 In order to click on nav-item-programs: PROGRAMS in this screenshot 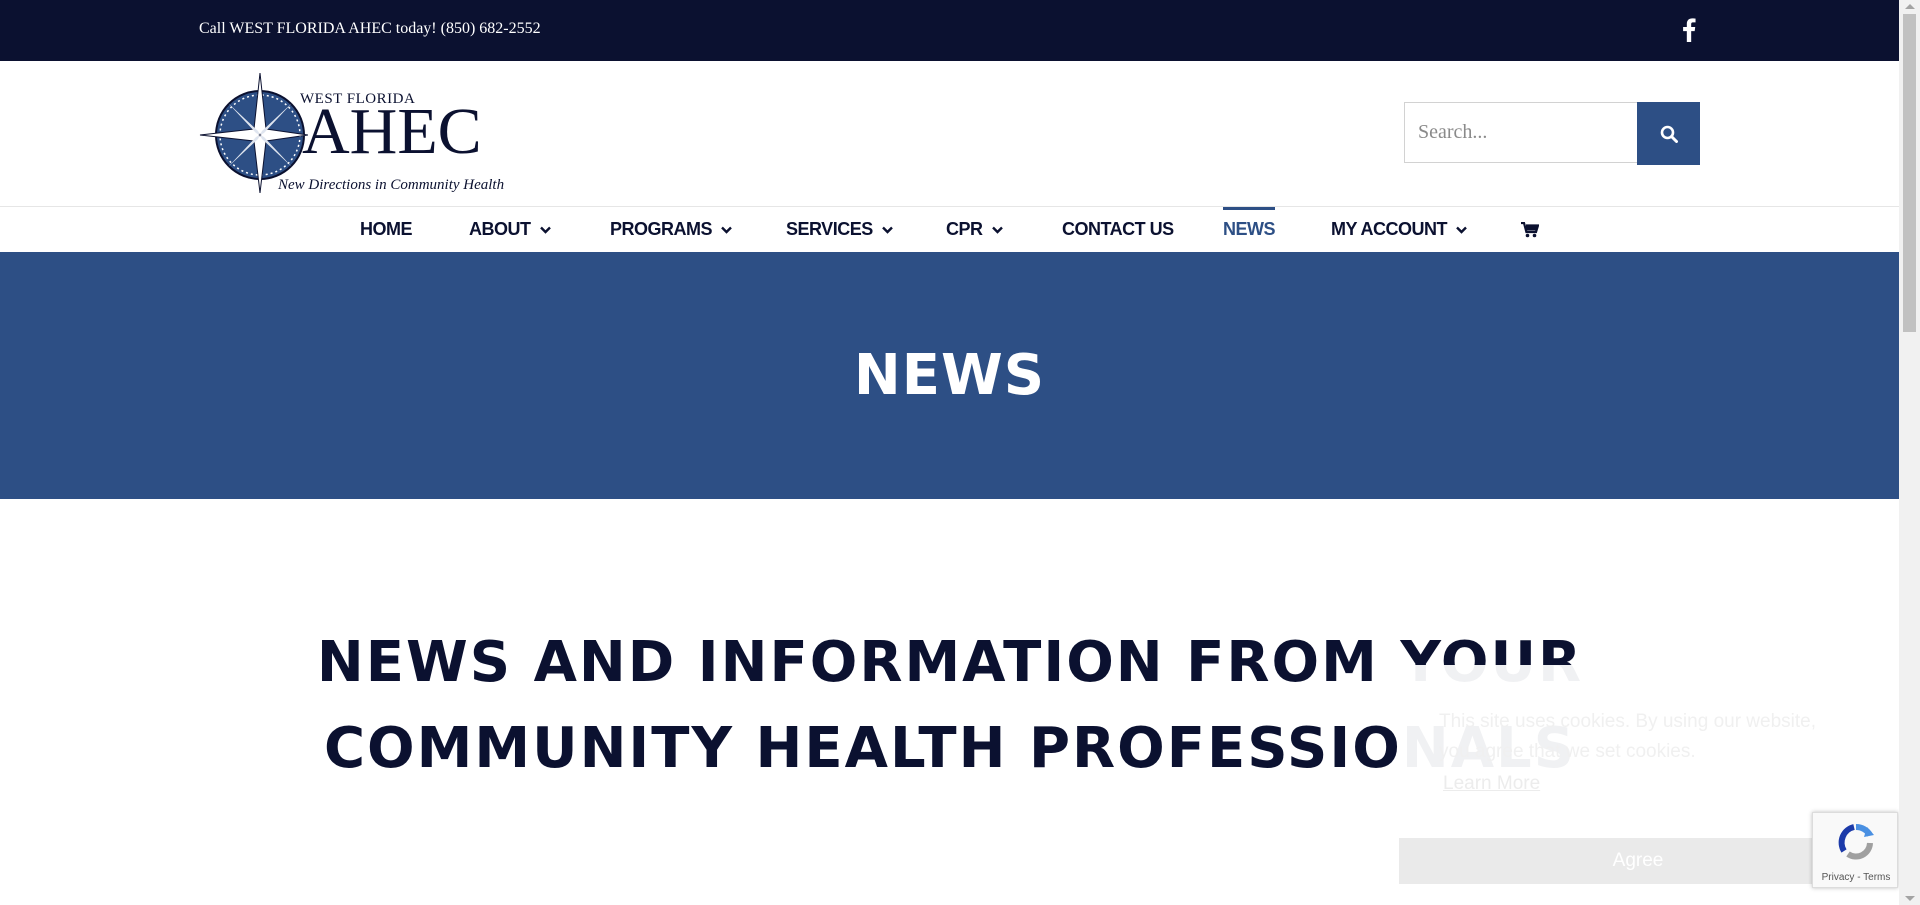, I will do `click(671, 229)`.